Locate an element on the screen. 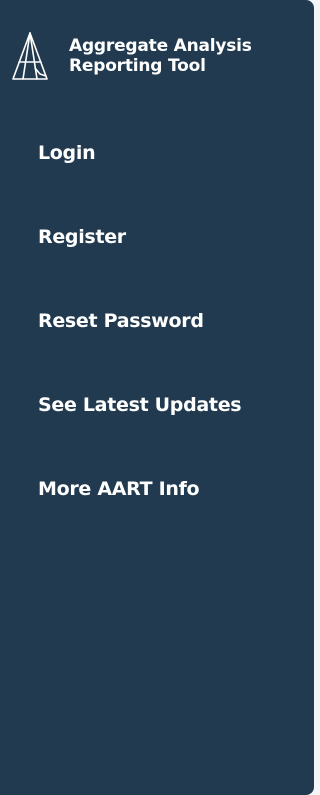 This screenshot has width=320, height=795. nav-latest-updates-link: See Latest Updates is located at coordinates (140, 405).